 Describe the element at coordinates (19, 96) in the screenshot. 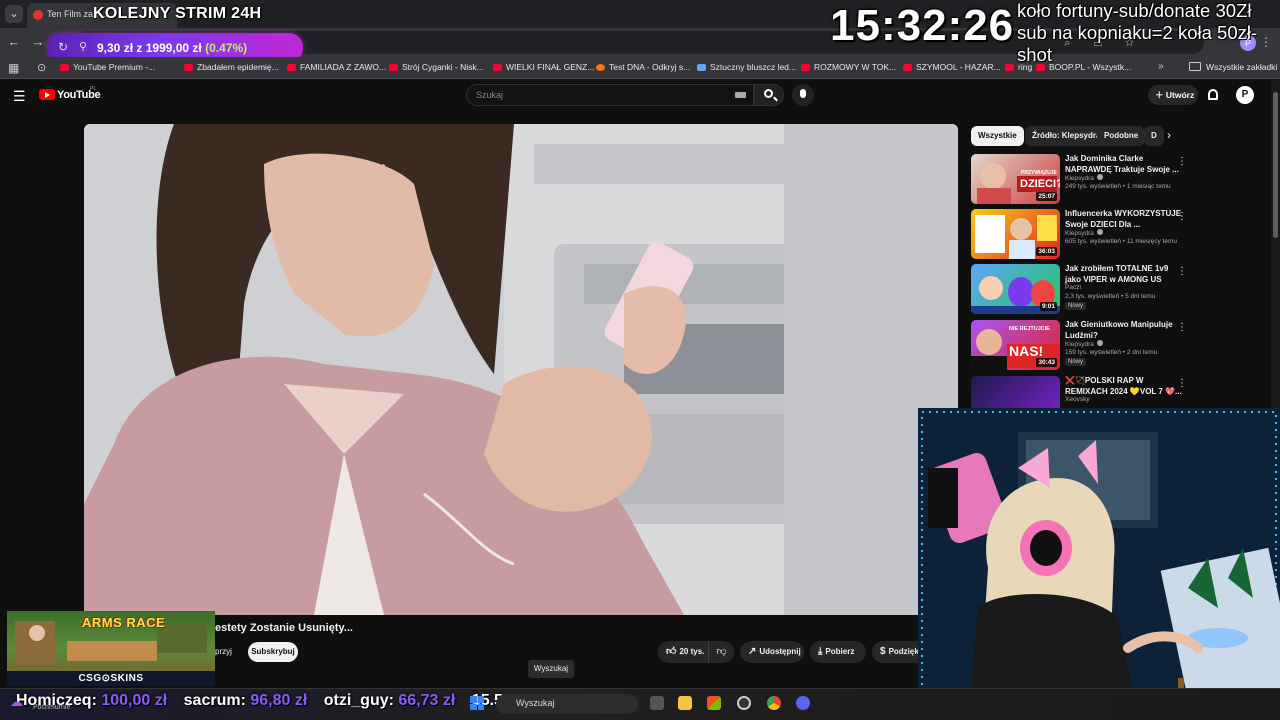

I see `menu-hamburger-icon: ☰` at that location.